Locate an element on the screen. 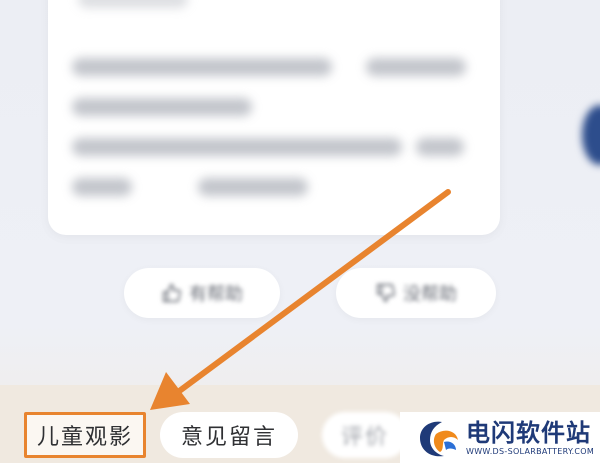 The image size is (600, 463). kids-mode-label: 儿童观影 is located at coordinates (84, 437).